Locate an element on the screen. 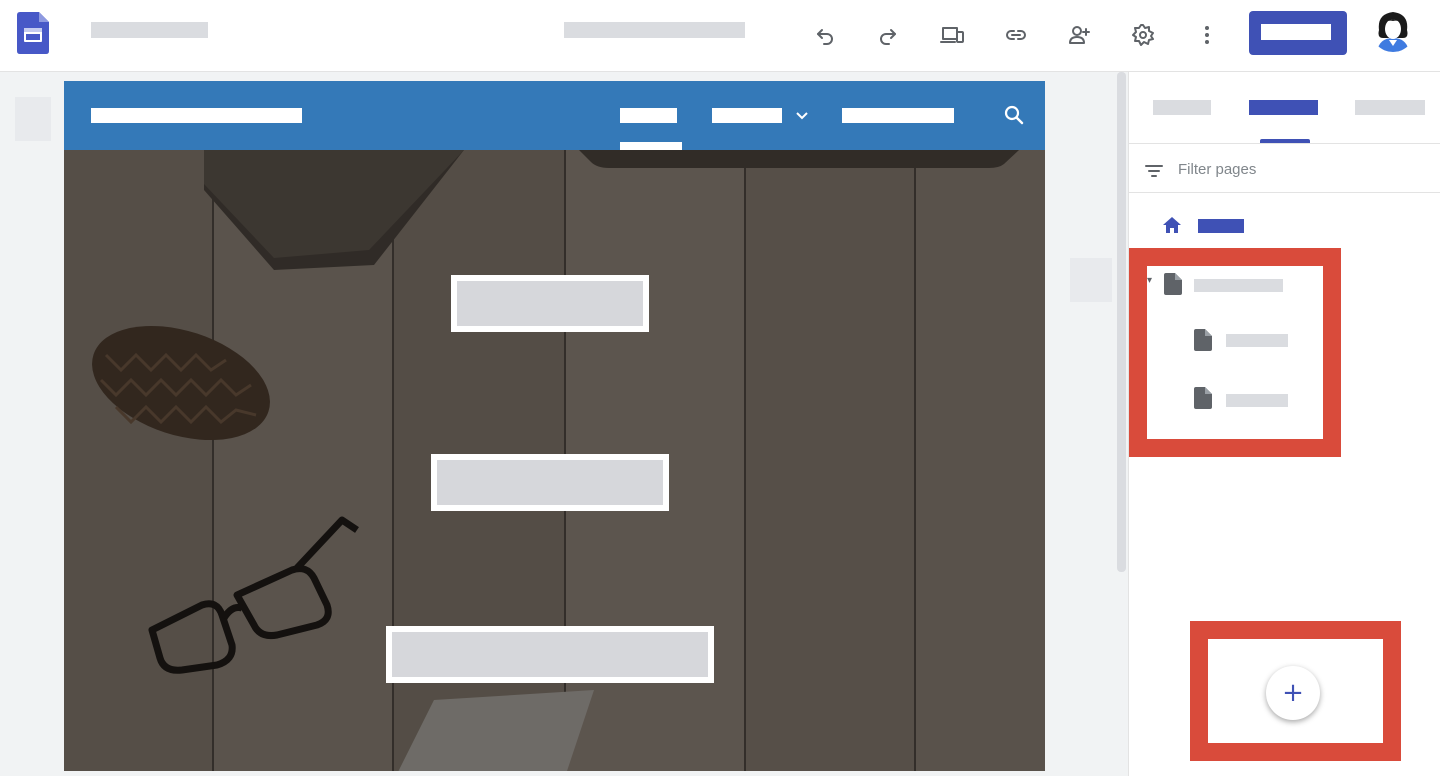  nav-item-dropdown-placeholder is located at coordinates (747, 115).